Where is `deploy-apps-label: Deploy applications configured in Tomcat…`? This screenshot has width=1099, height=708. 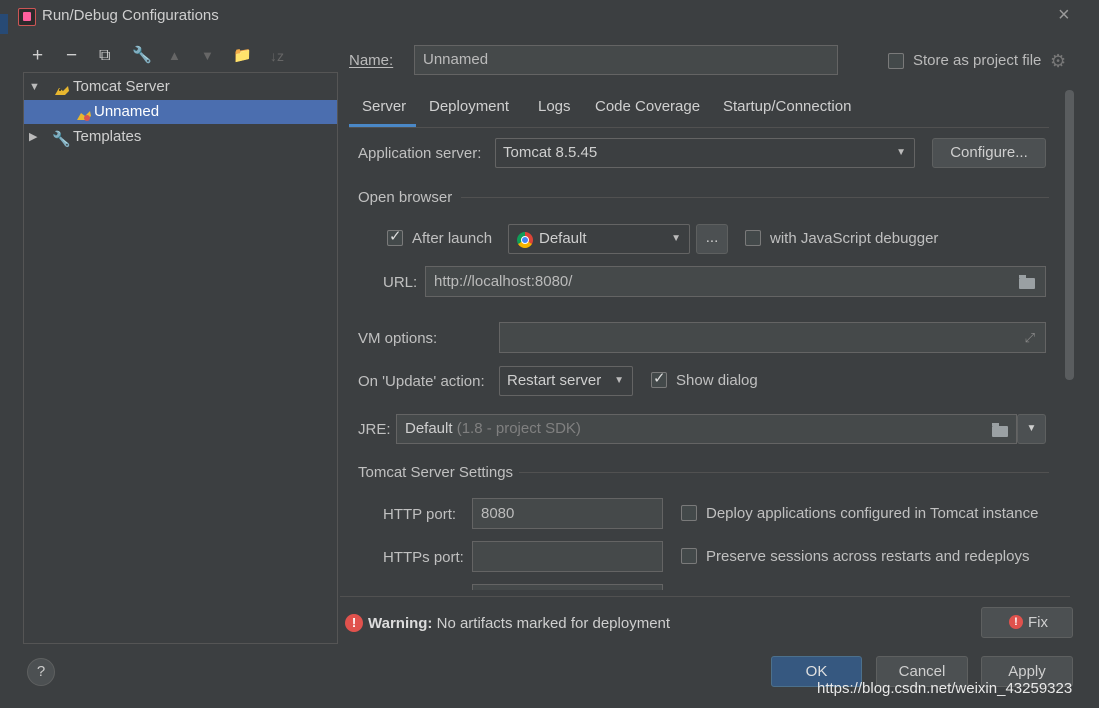 deploy-apps-label: Deploy applications configured in Tomcat… is located at coordinates (872, 513).